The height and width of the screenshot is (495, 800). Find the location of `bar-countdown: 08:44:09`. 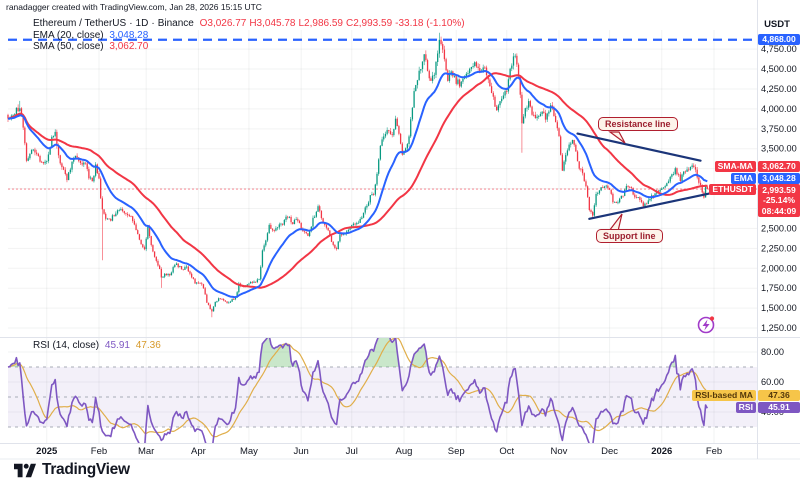

bar-countdown: 08:44:09 is located at coordinates (779, 210).